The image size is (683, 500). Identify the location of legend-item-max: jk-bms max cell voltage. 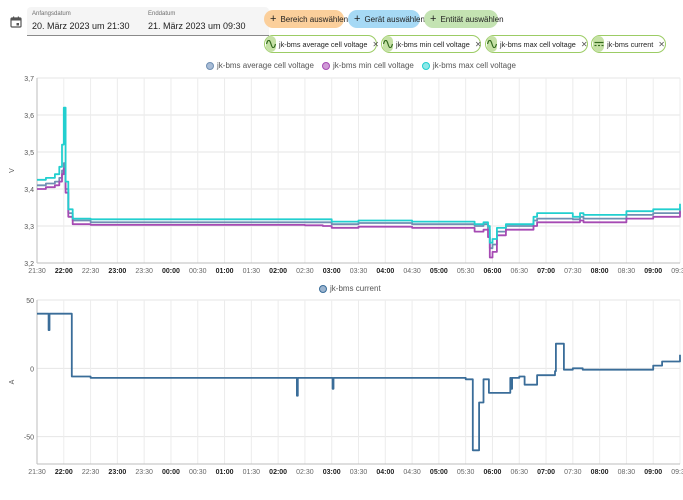
(468, 65).